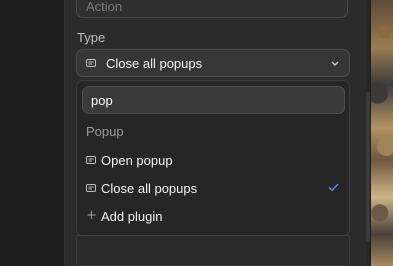 The height and width of the screenshot is (266, 393). What do you see at coordinates (335, 63) in the screenshot?
I see `chevron-down-icon` at bounding box center [335, 63].